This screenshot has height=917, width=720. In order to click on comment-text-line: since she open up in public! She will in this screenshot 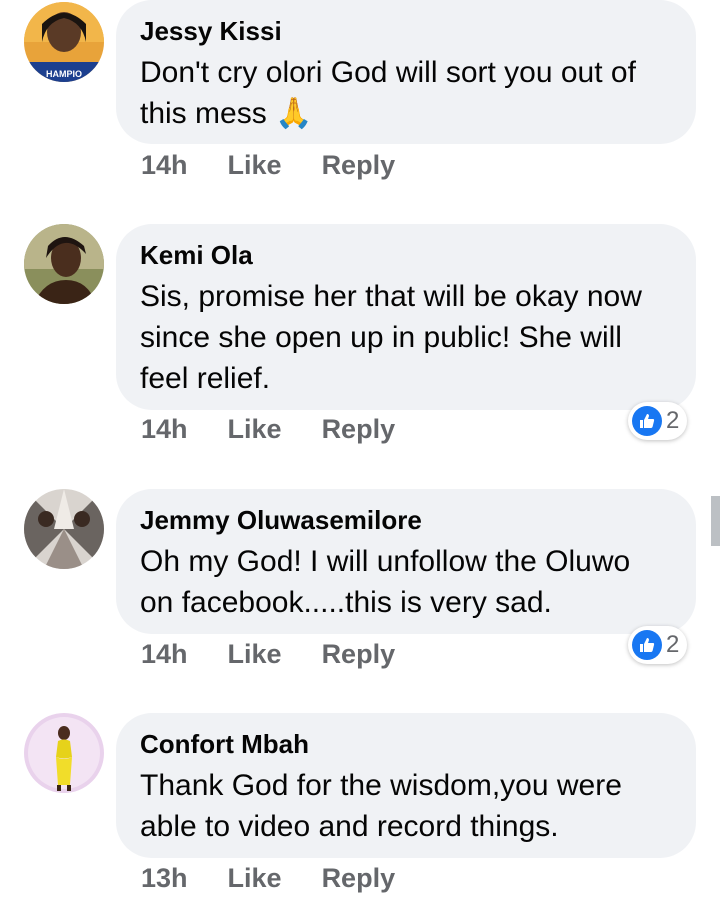, I will do `click(381, 337)`.